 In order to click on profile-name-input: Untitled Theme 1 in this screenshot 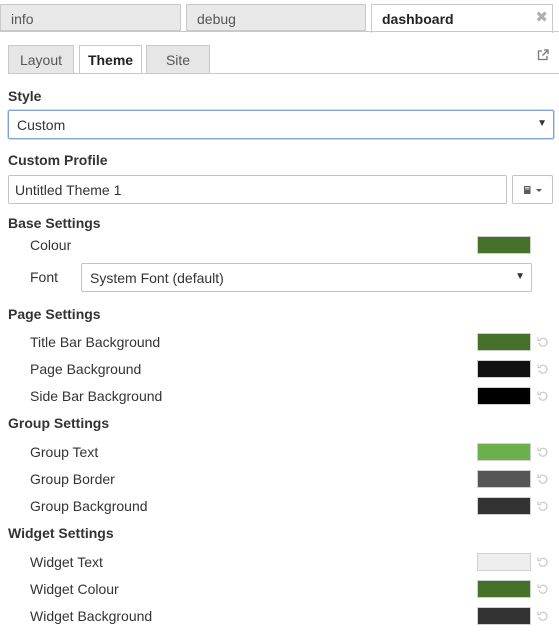, I will do `click(257, 189)`.